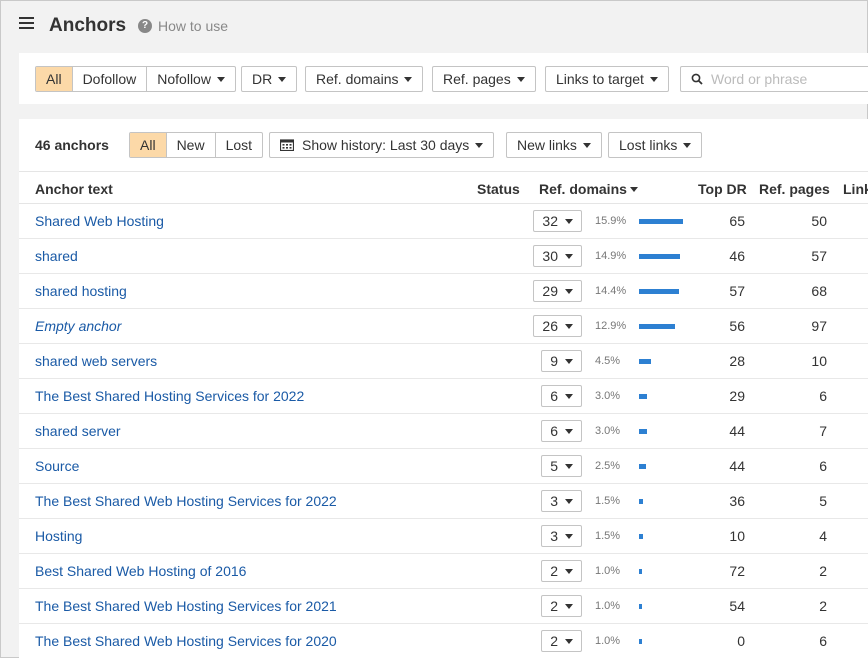 The height and width of the screenshot is (658, 868). Describe the element at coordinates (54, 79) in the screenshot. I see `link-type-all: All` at that location.